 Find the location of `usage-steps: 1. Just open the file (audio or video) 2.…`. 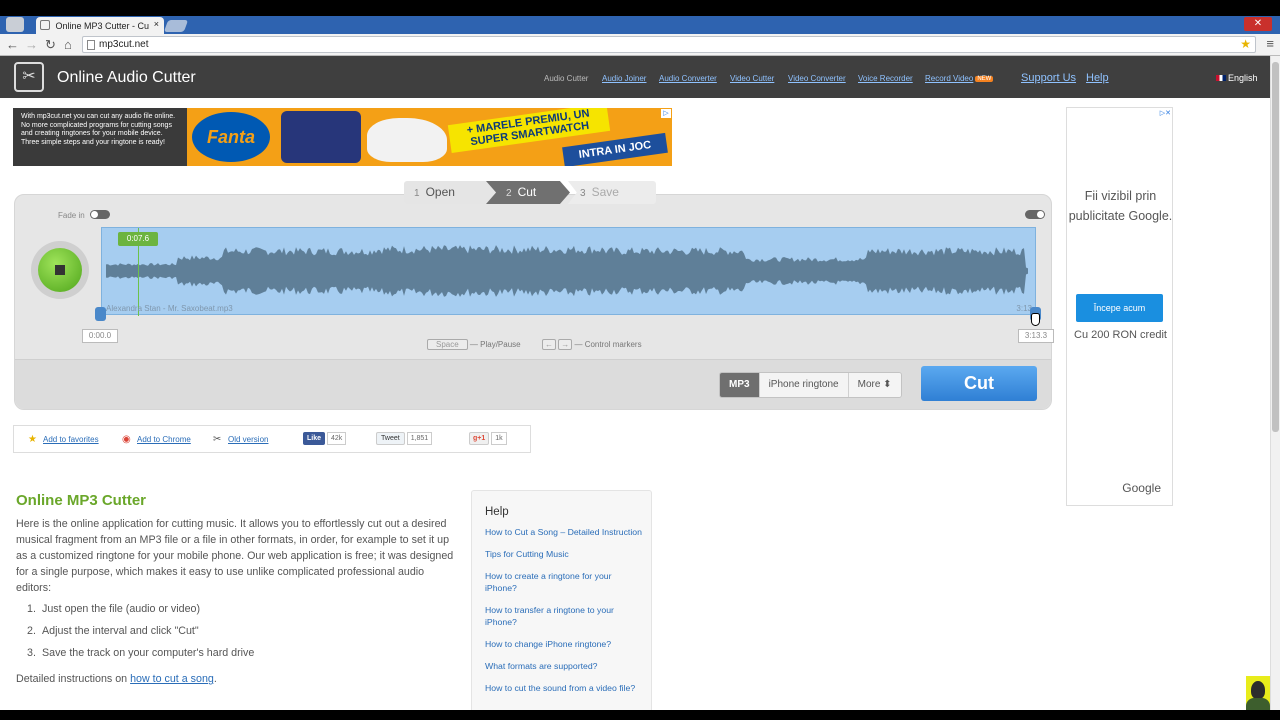

usage-steps: 1. Just open the file (audio or video) 2.… is located at coordinates (140, 636).